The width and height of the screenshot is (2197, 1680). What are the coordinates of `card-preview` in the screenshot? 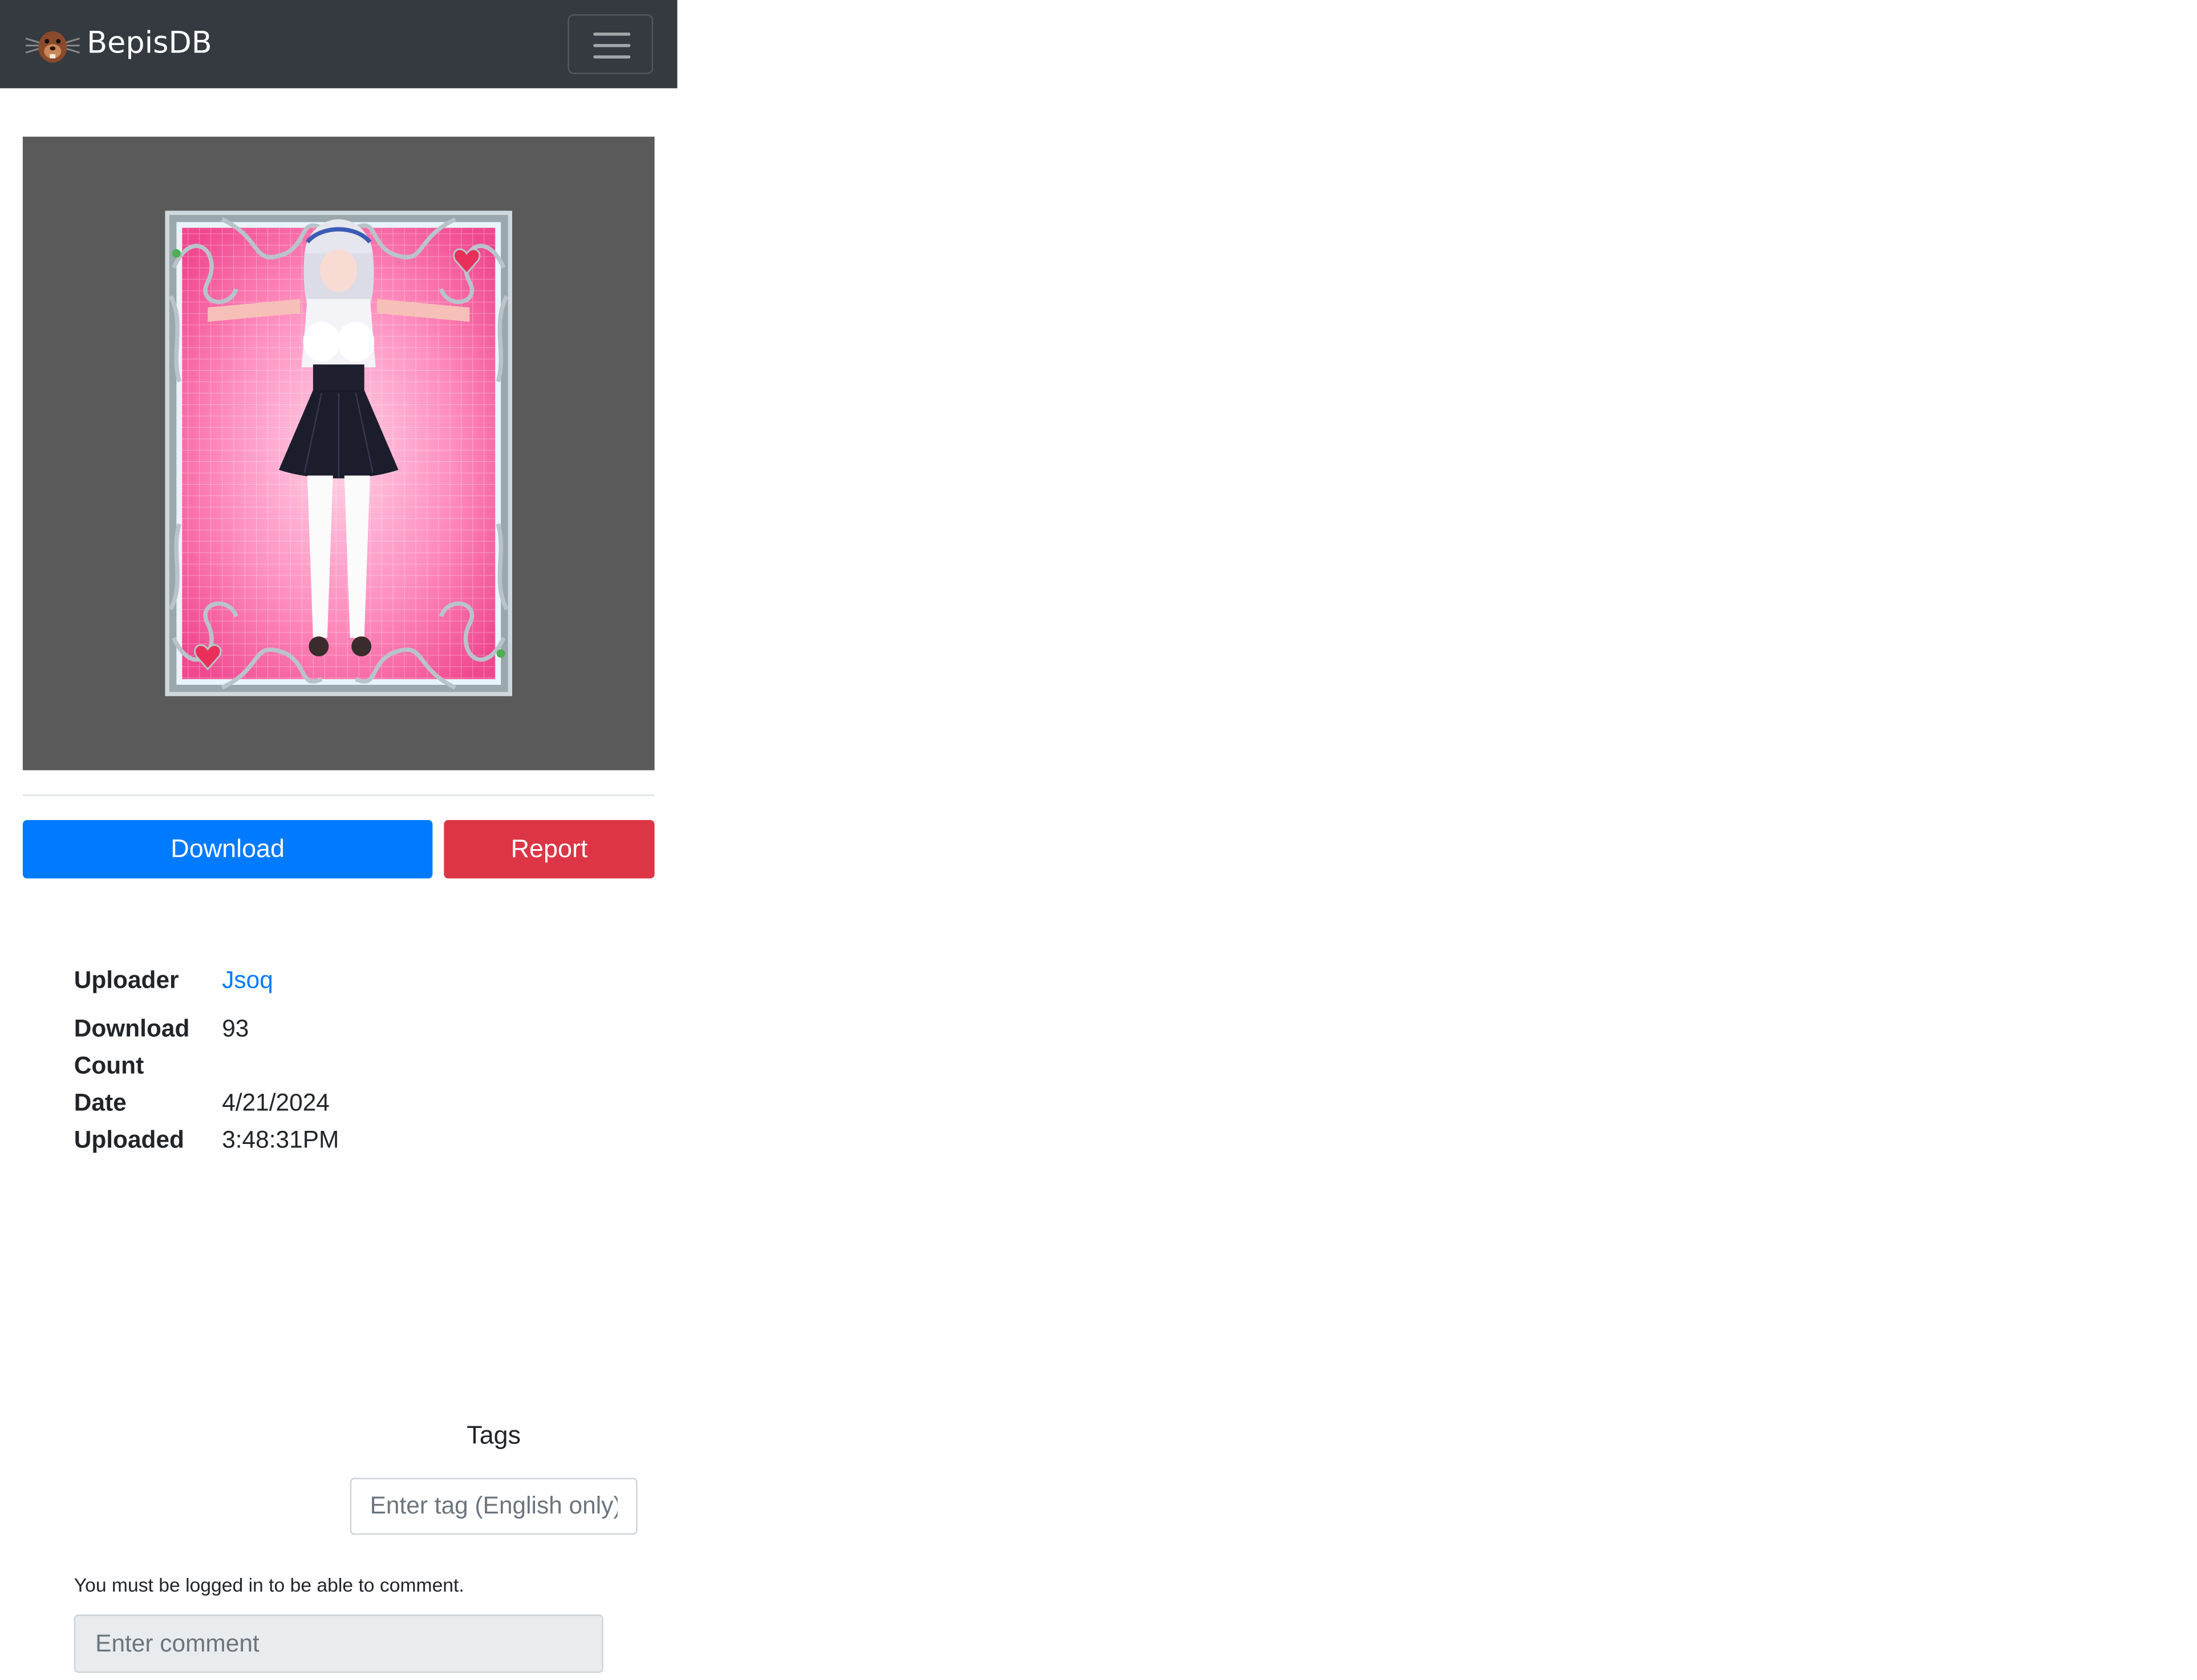 It's located at (338, 453).